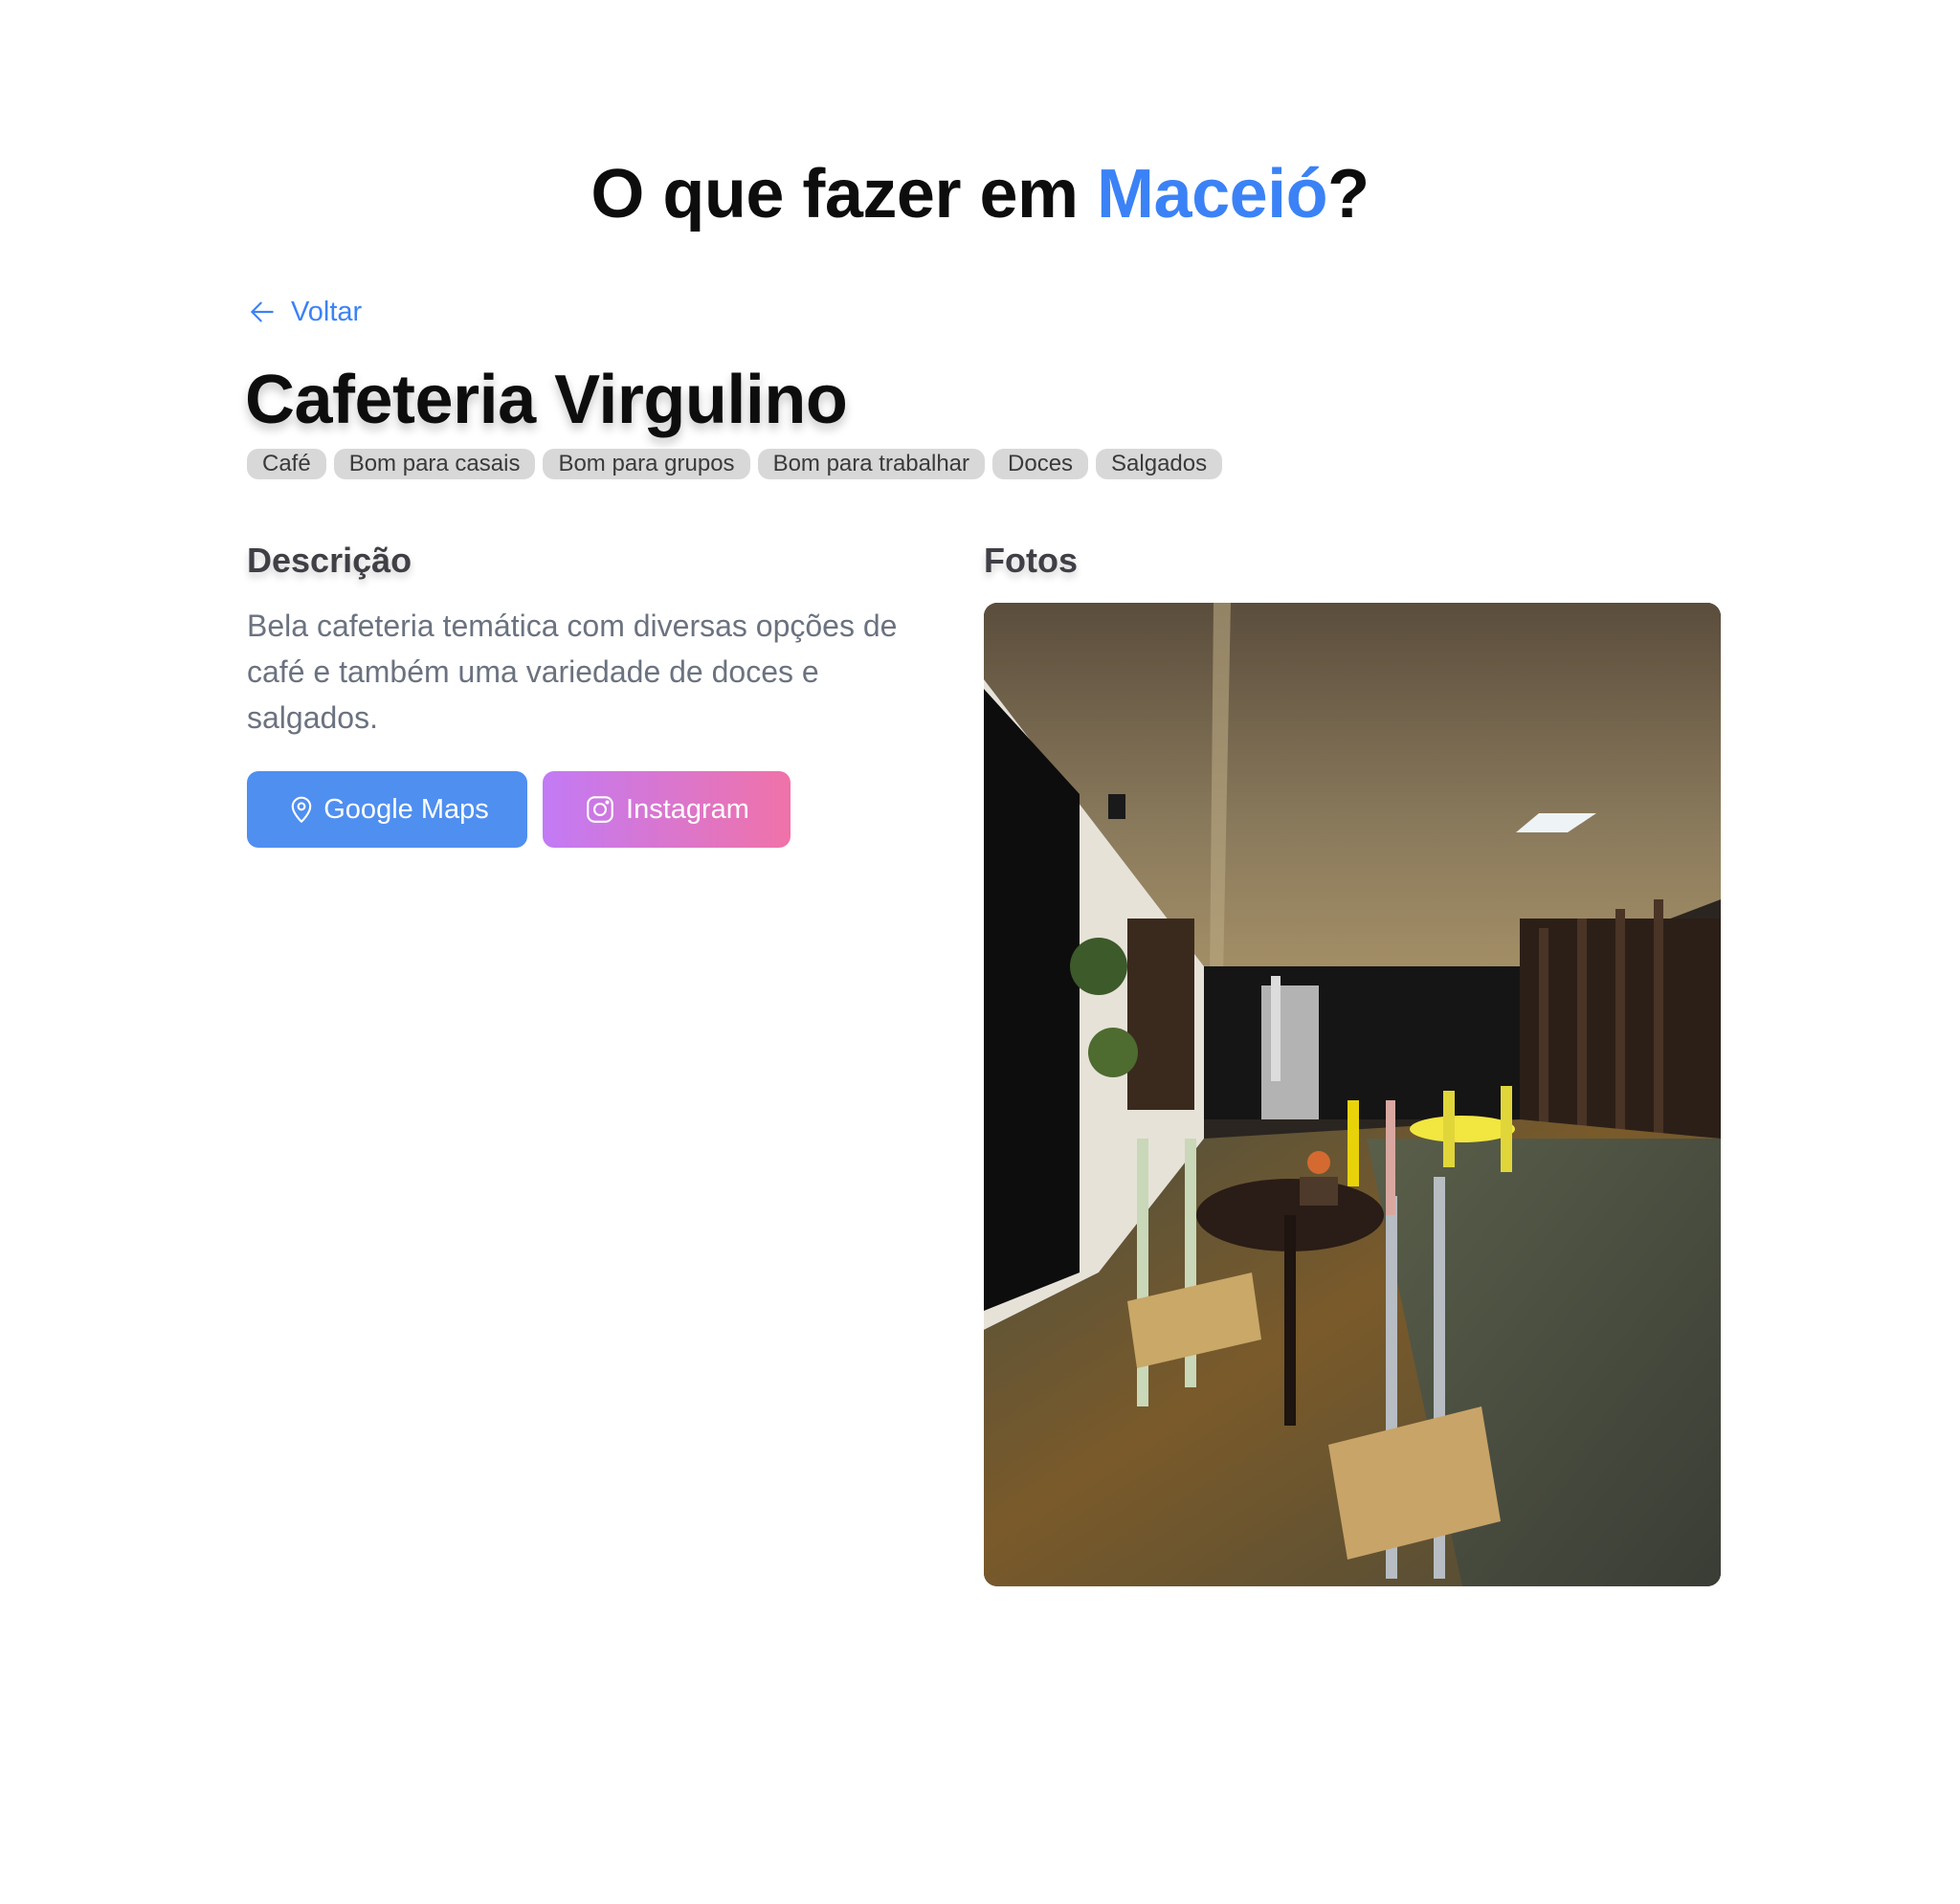 This screenshot has width=1960, height=1904. I want to click on tag-bom-para-trabalhar: Bom para trabalhar, so click(872, 464).